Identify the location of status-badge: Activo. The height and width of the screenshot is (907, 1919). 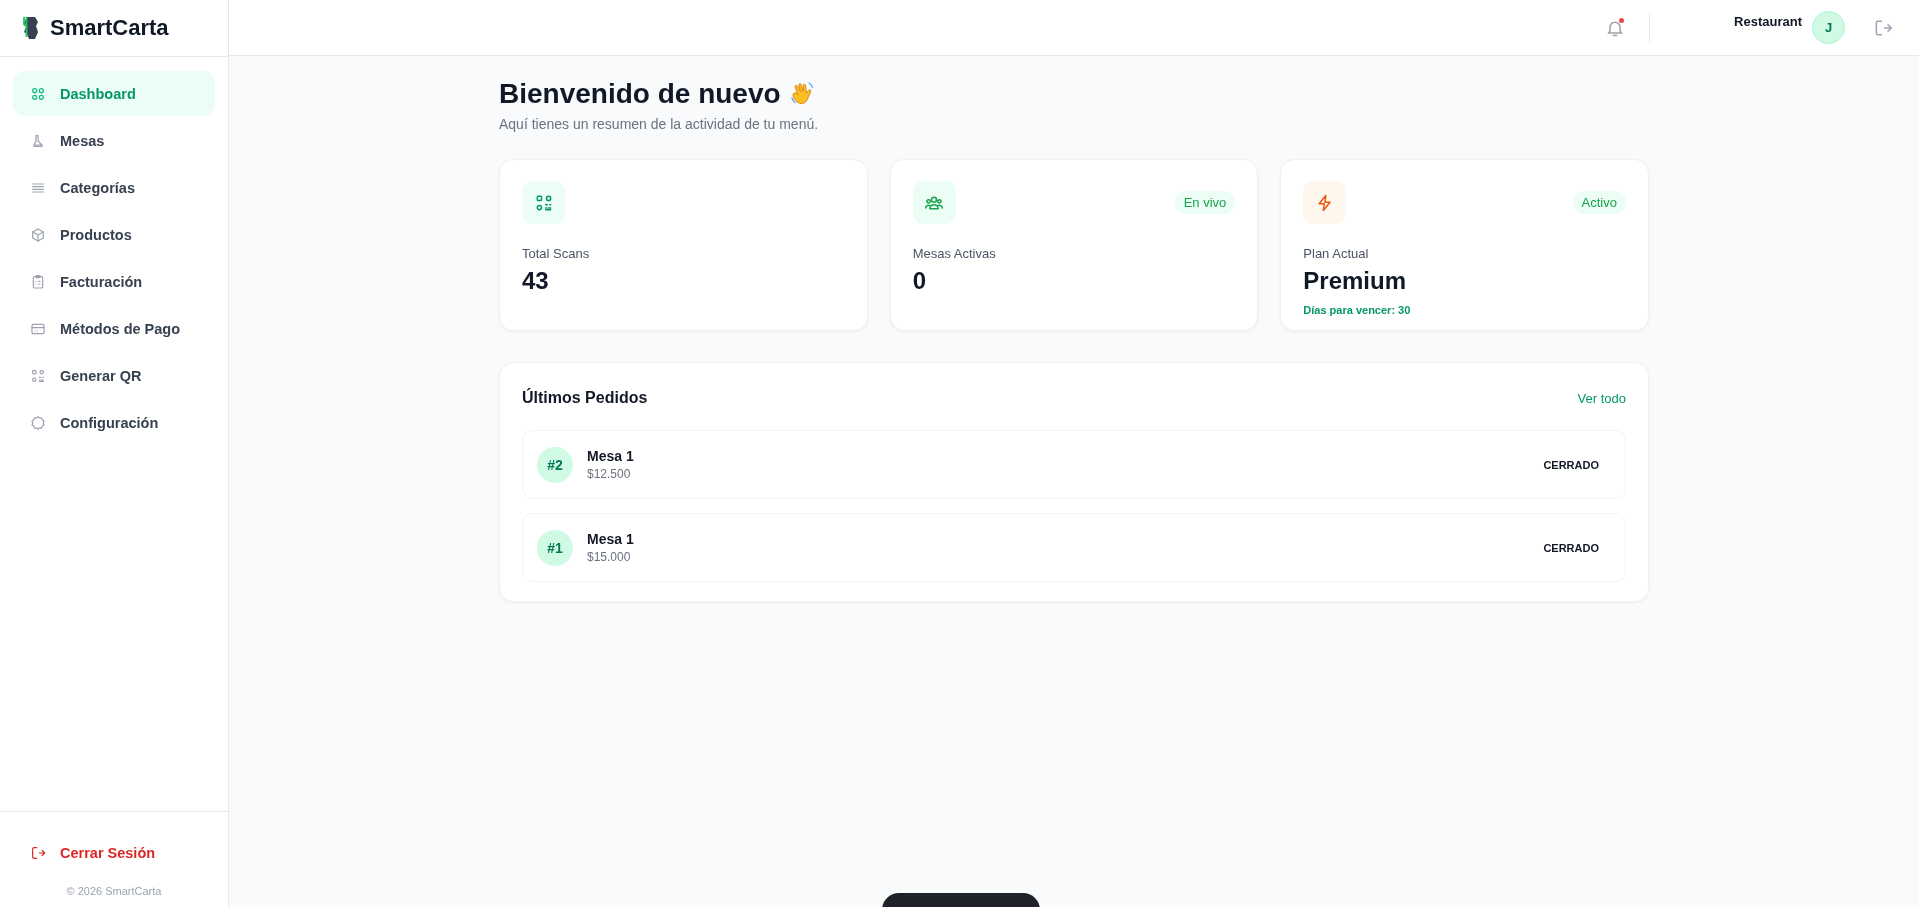
(1599, 202).